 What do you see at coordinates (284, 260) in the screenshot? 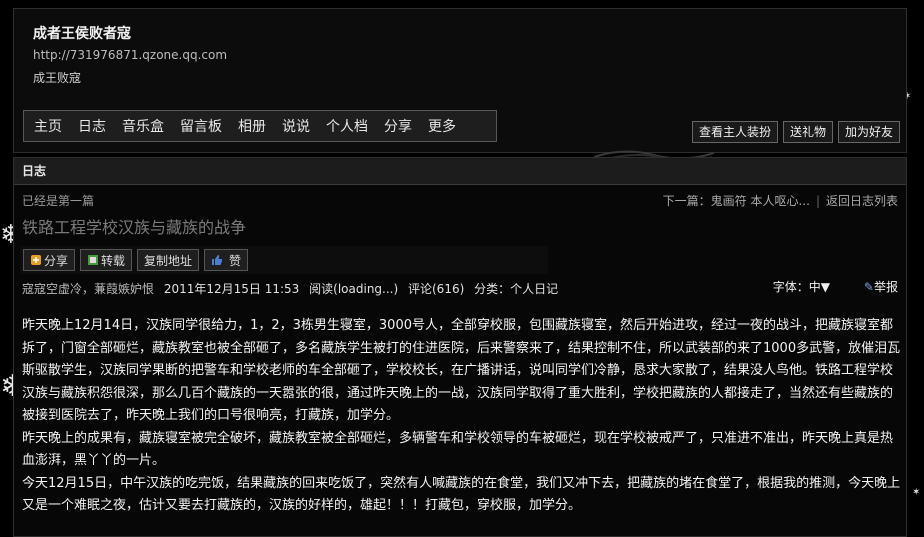
I see `post-actions: 分享 转载 复制地址 赞` at bounding box center [284, 260].